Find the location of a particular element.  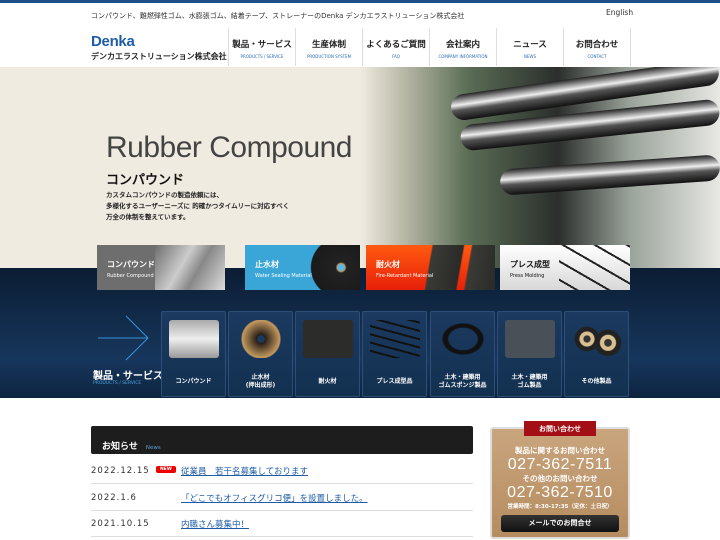

nav-news: ニュース NEWS is located at coordinates (530, 47).